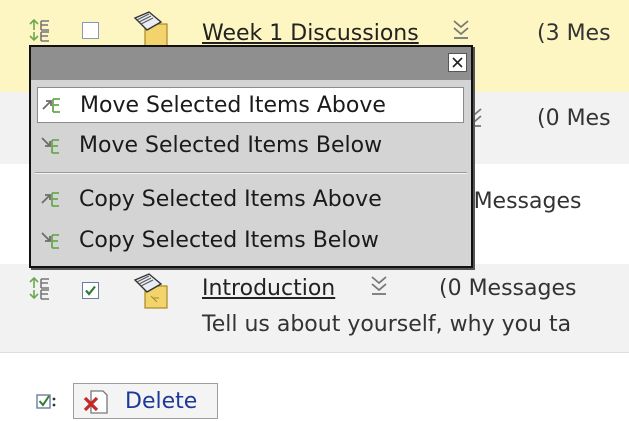 This screenshot has width=629, height=421. Describe the element at coordinates (230, 199) in the screenshot. I see `menu-item-label: Copy Selected Items Above` at that location.